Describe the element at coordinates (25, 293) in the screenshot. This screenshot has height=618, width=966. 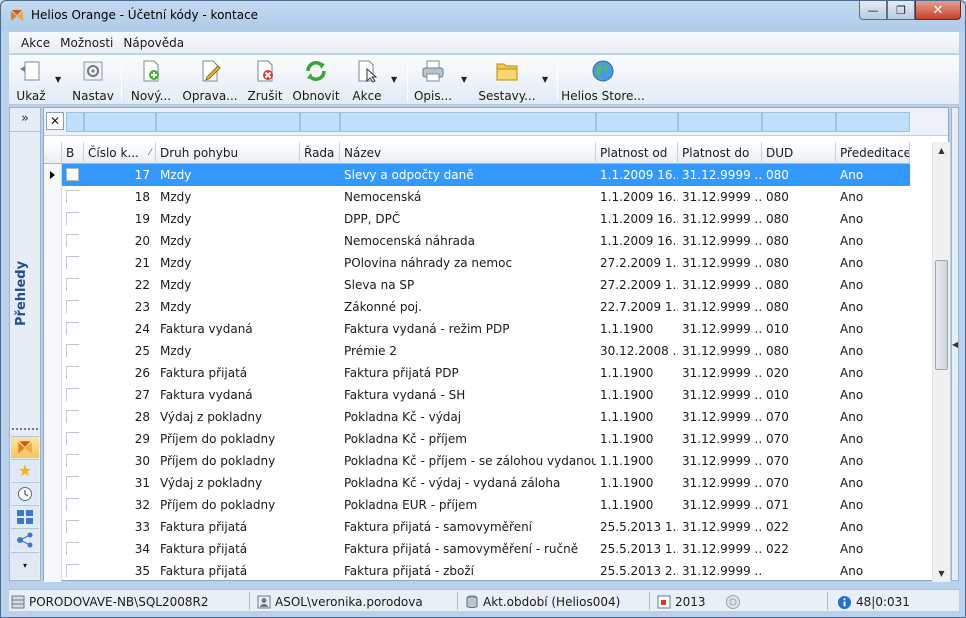
I see `sidebar-title: Přehledy` at that location.